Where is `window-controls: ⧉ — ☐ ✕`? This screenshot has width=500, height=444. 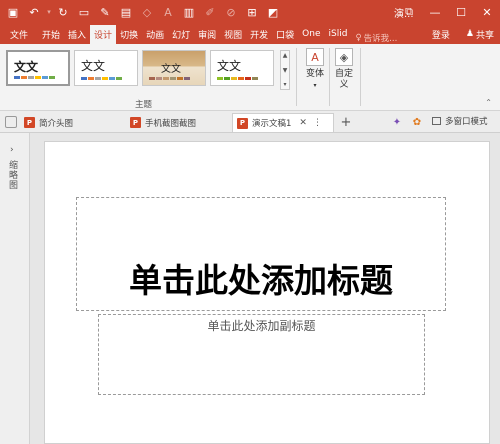 window-controls: ⧉ — ☐ ✕ is located at coordinates (448, 12).